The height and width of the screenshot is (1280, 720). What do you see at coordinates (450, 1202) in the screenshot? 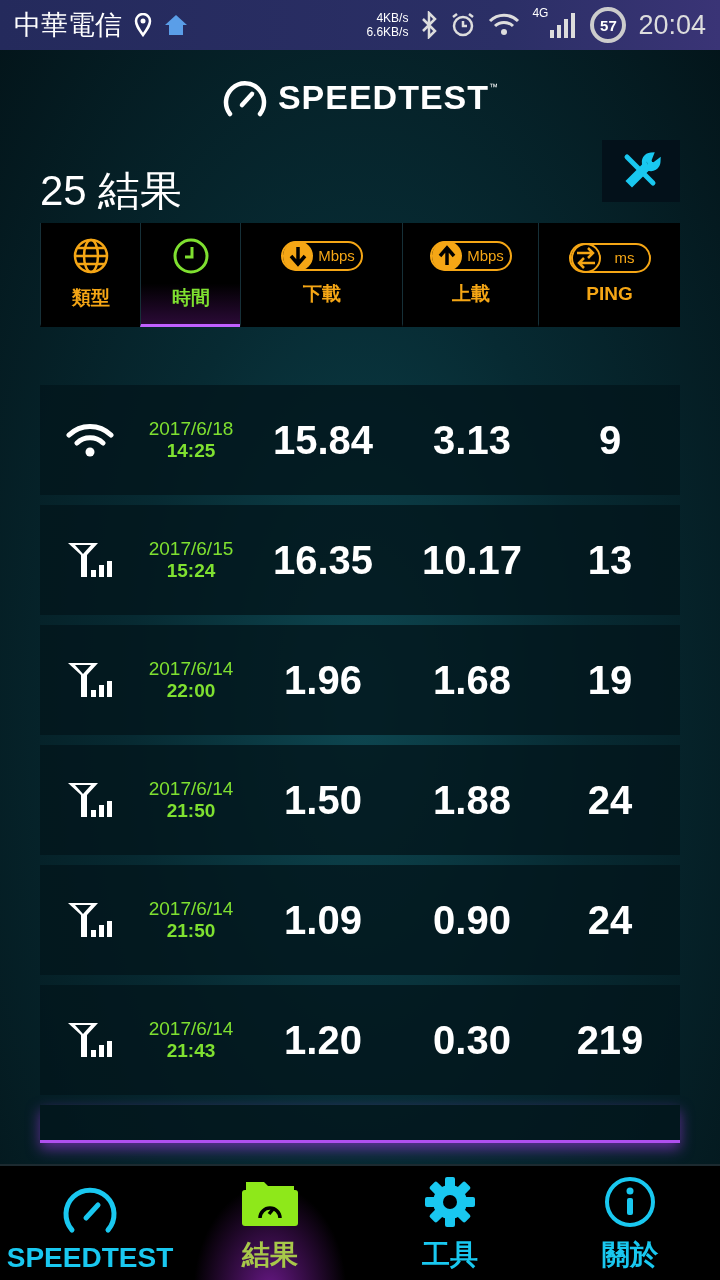
I see `settings-icon` at bounding box center [450, 1202].